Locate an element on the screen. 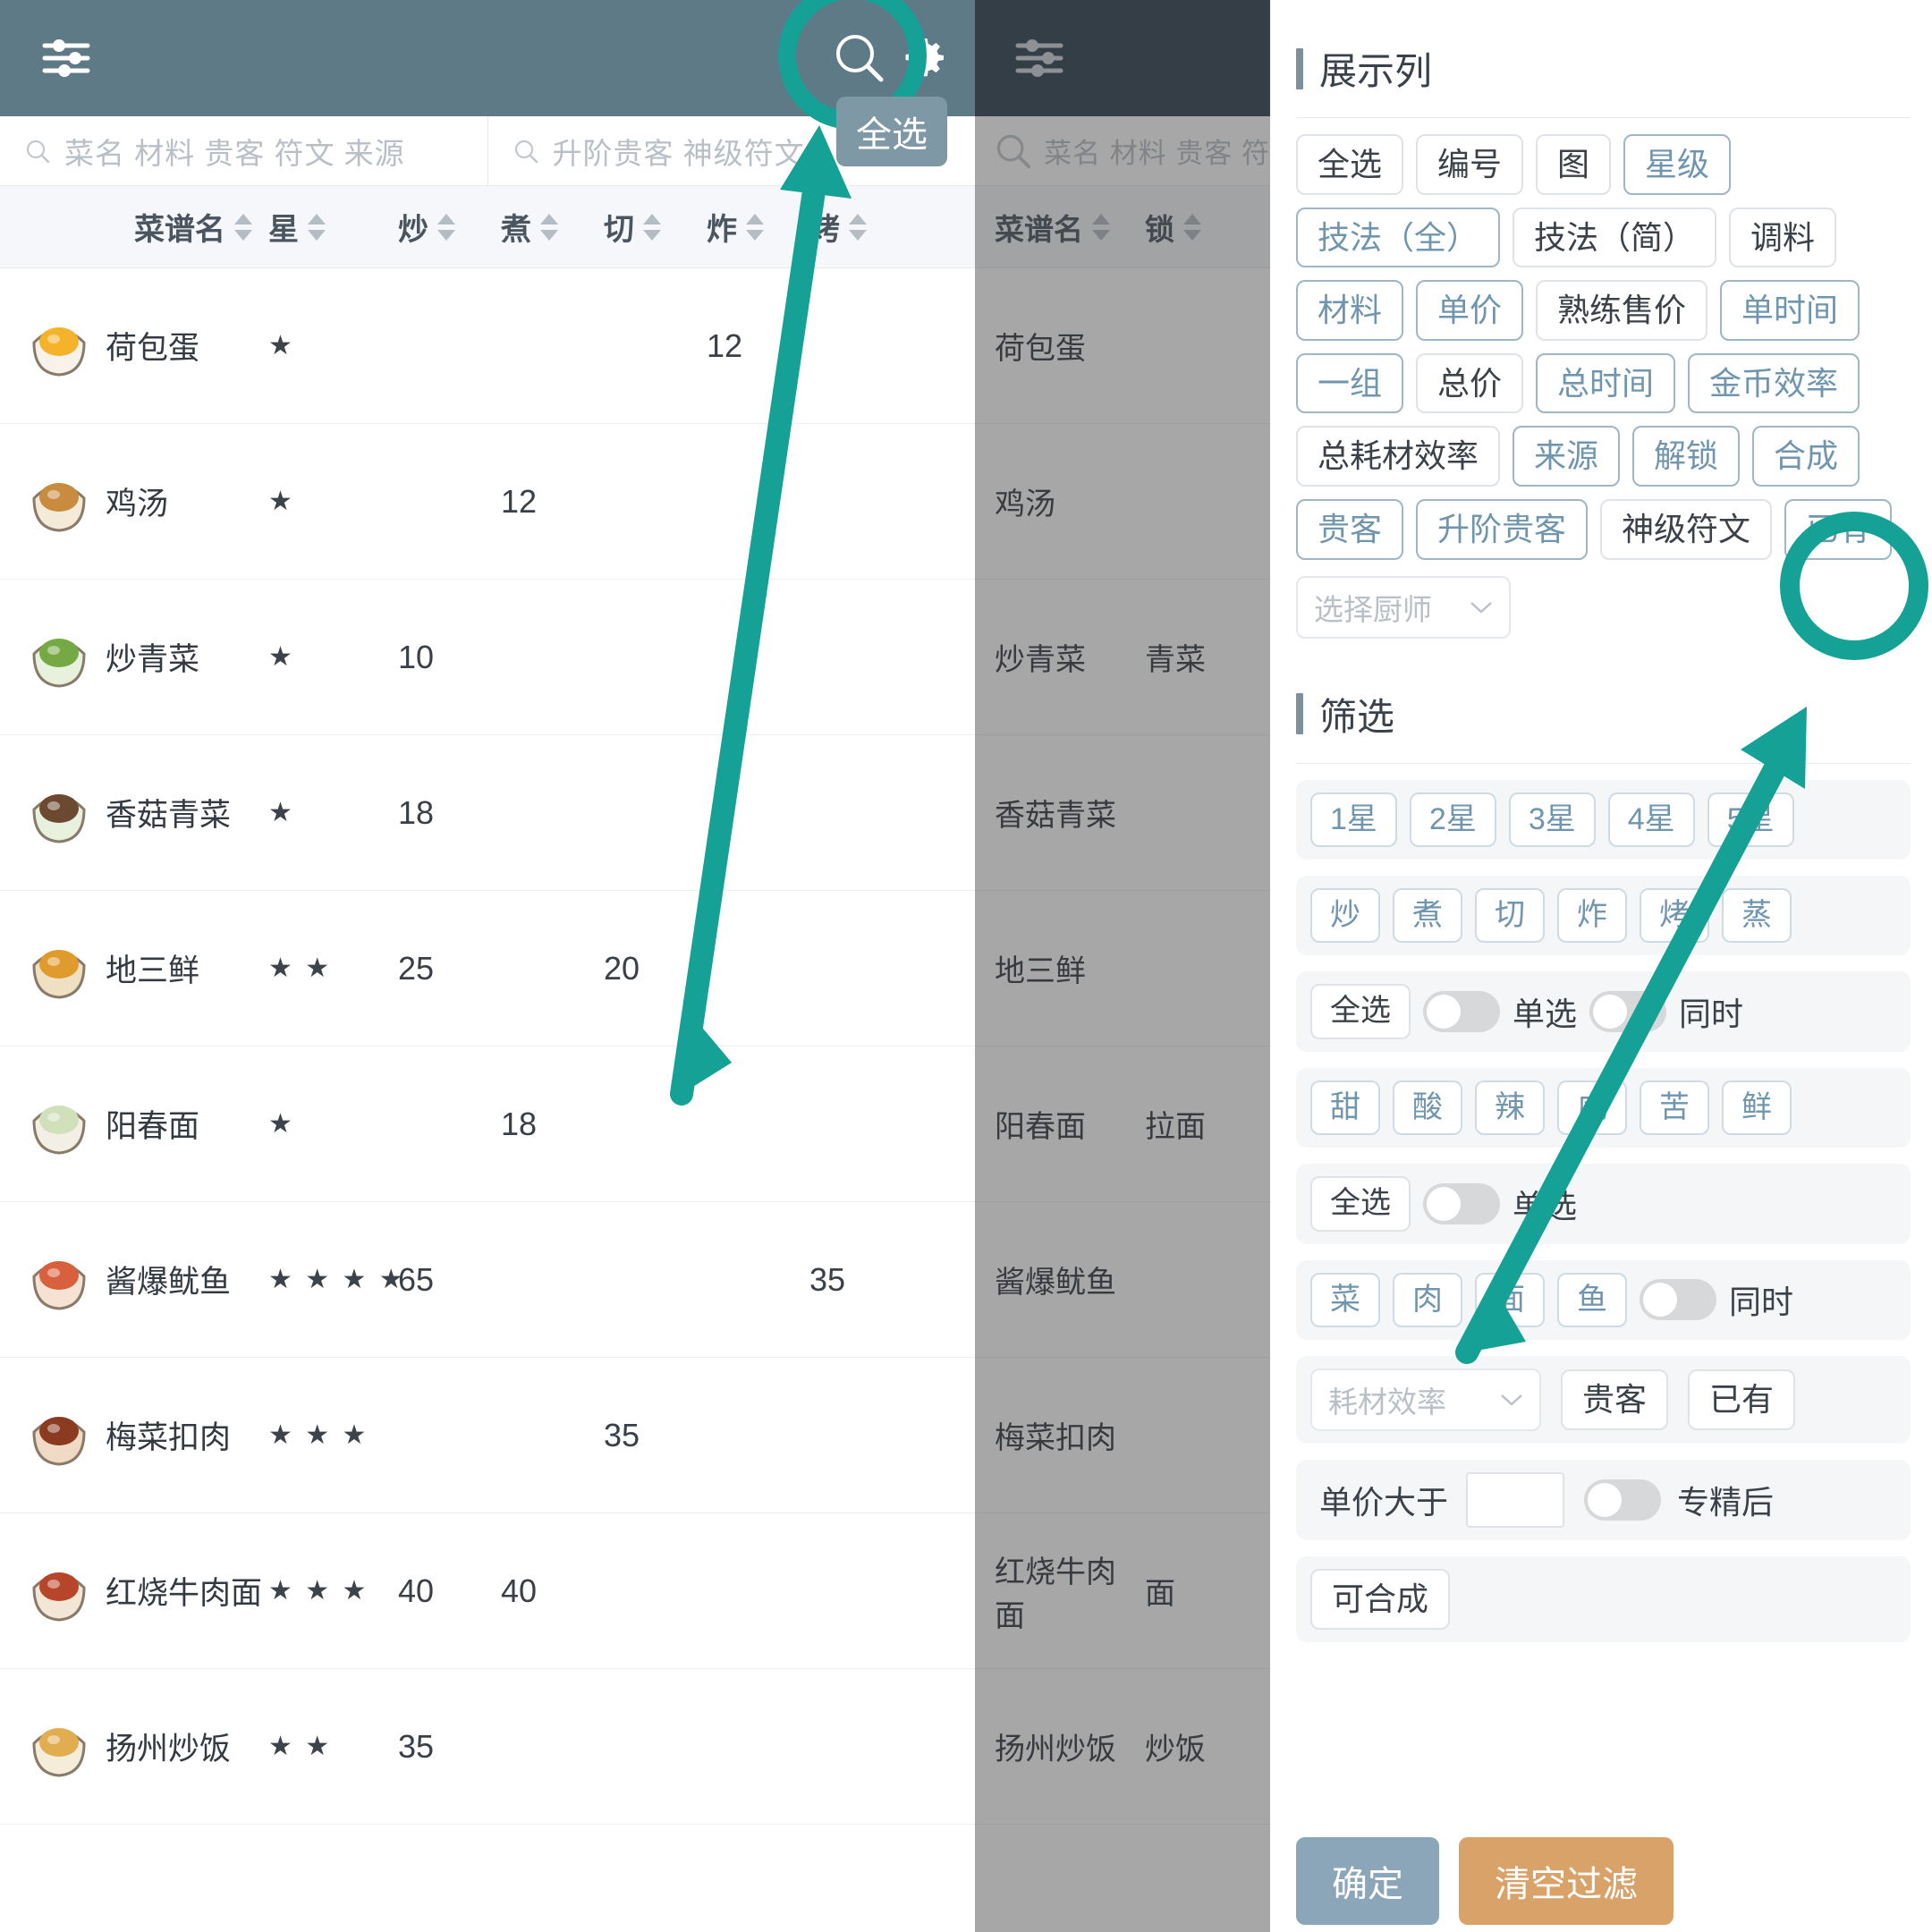 The height and width of the screenshot is (1932, 1932). taste-toggle is located at coordinates (1461, 1203).